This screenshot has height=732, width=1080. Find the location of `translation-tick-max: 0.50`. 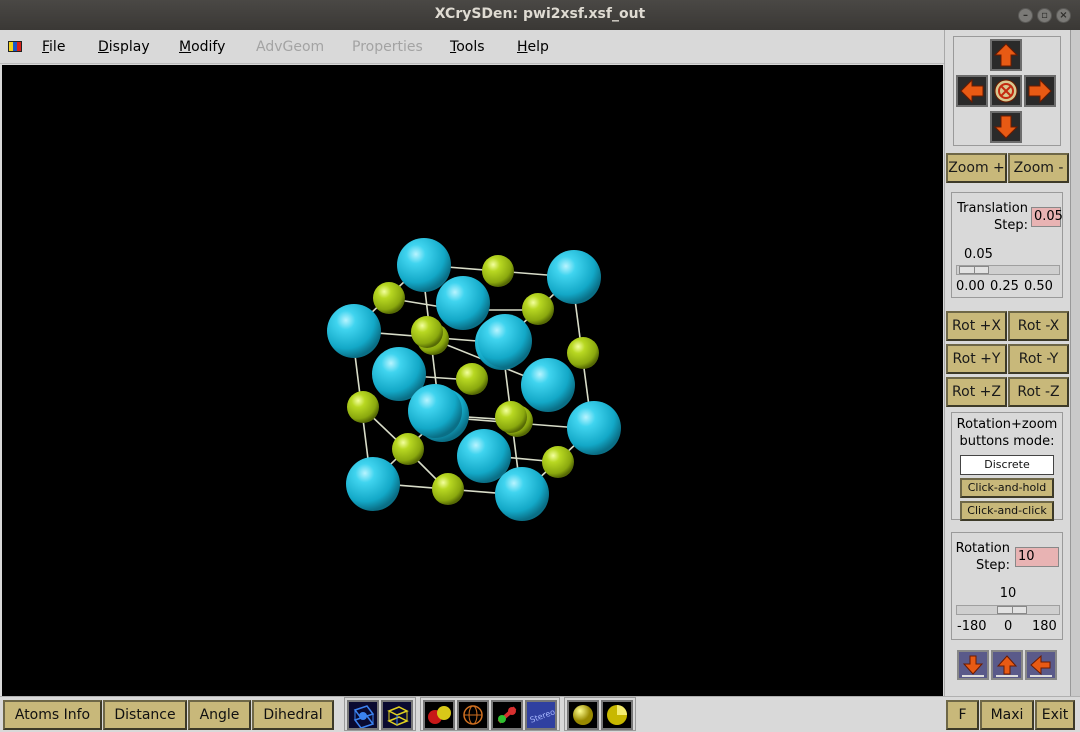

translation-tick-max: 0.50 is located at coordinates (1038, 286).